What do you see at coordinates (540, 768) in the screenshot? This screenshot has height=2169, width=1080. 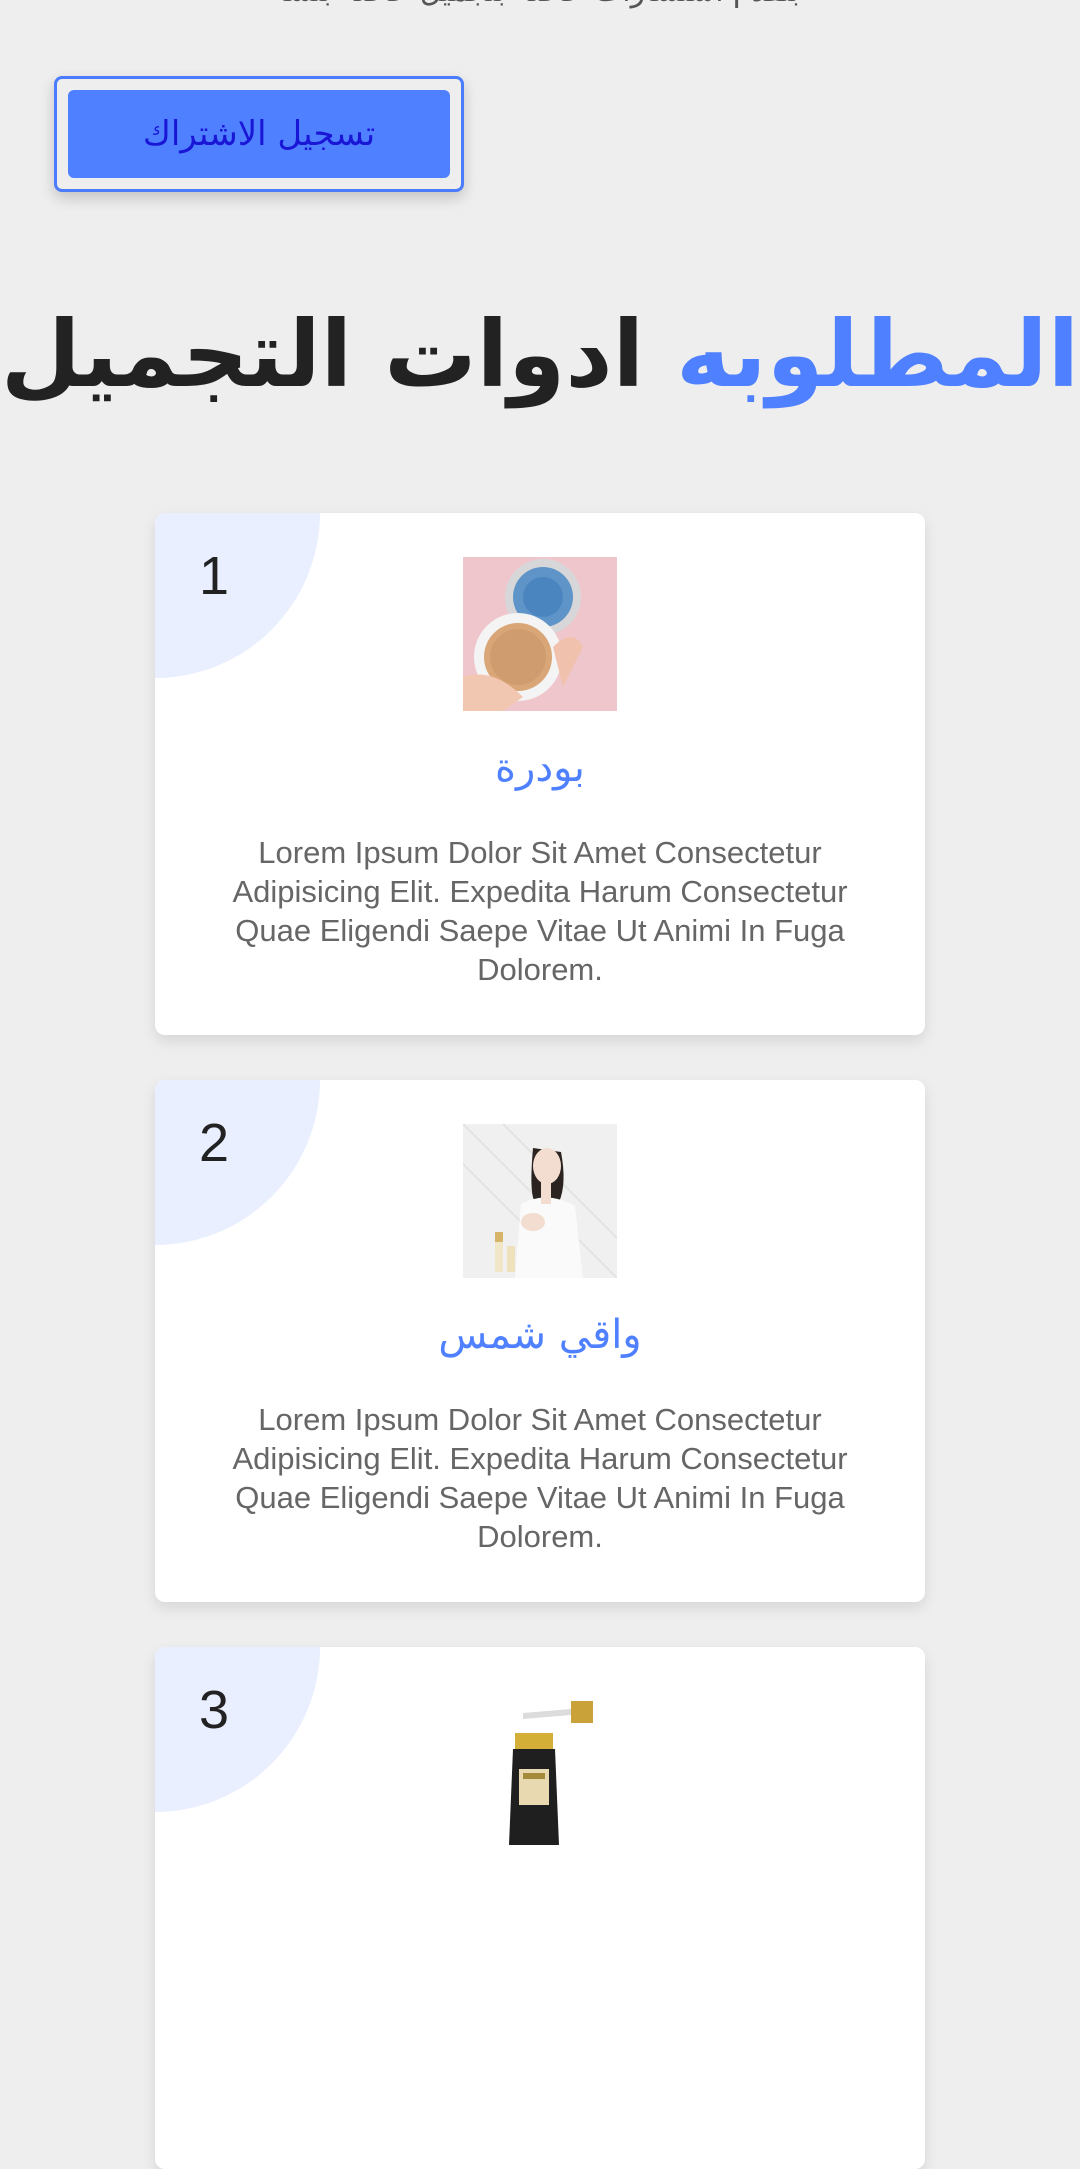 I see `card-title: بودرة` at bounding box center [540, 768].